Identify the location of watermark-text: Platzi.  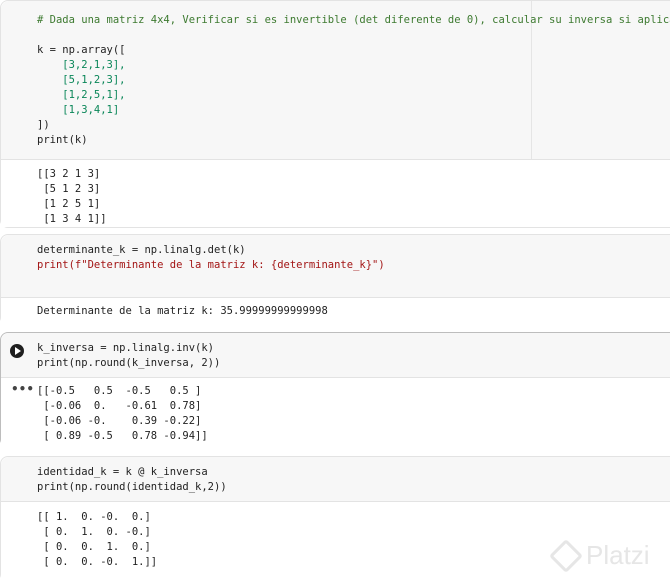
(618, 555).